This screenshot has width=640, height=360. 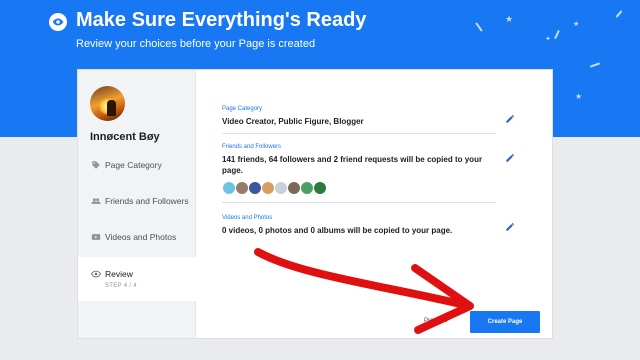 What do you see at coordinates (221, 20) in the screenshot?
I see `page-title: Make Sure Everything's Ready` at bounding box center [221, 20].